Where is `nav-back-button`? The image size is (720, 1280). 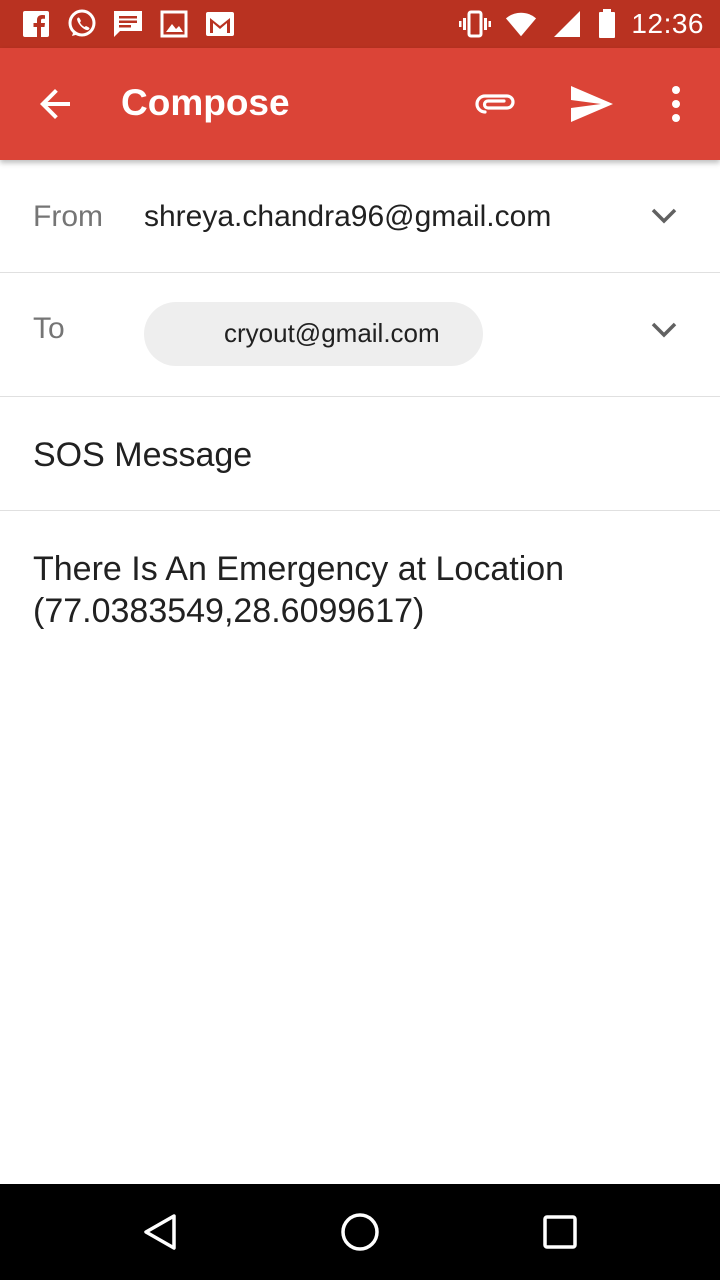 nav-back-button is located at coordinates (160, 1232).